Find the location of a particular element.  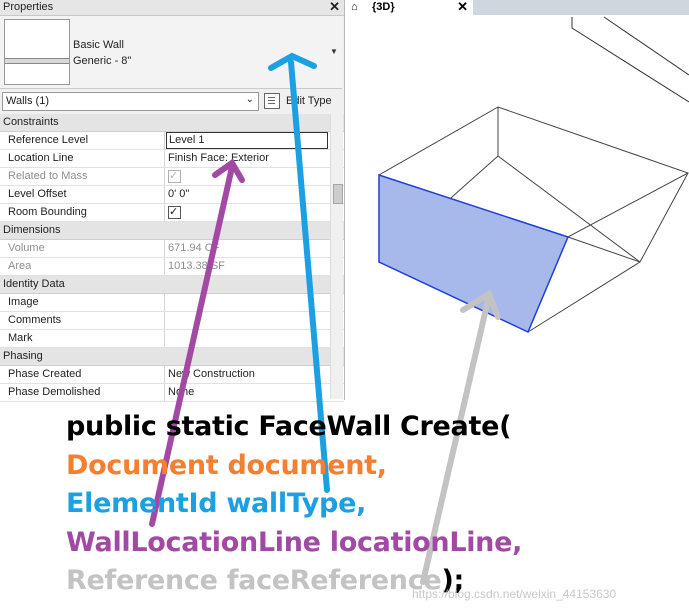

selected-face-wall is located at coordinates (474, 253).